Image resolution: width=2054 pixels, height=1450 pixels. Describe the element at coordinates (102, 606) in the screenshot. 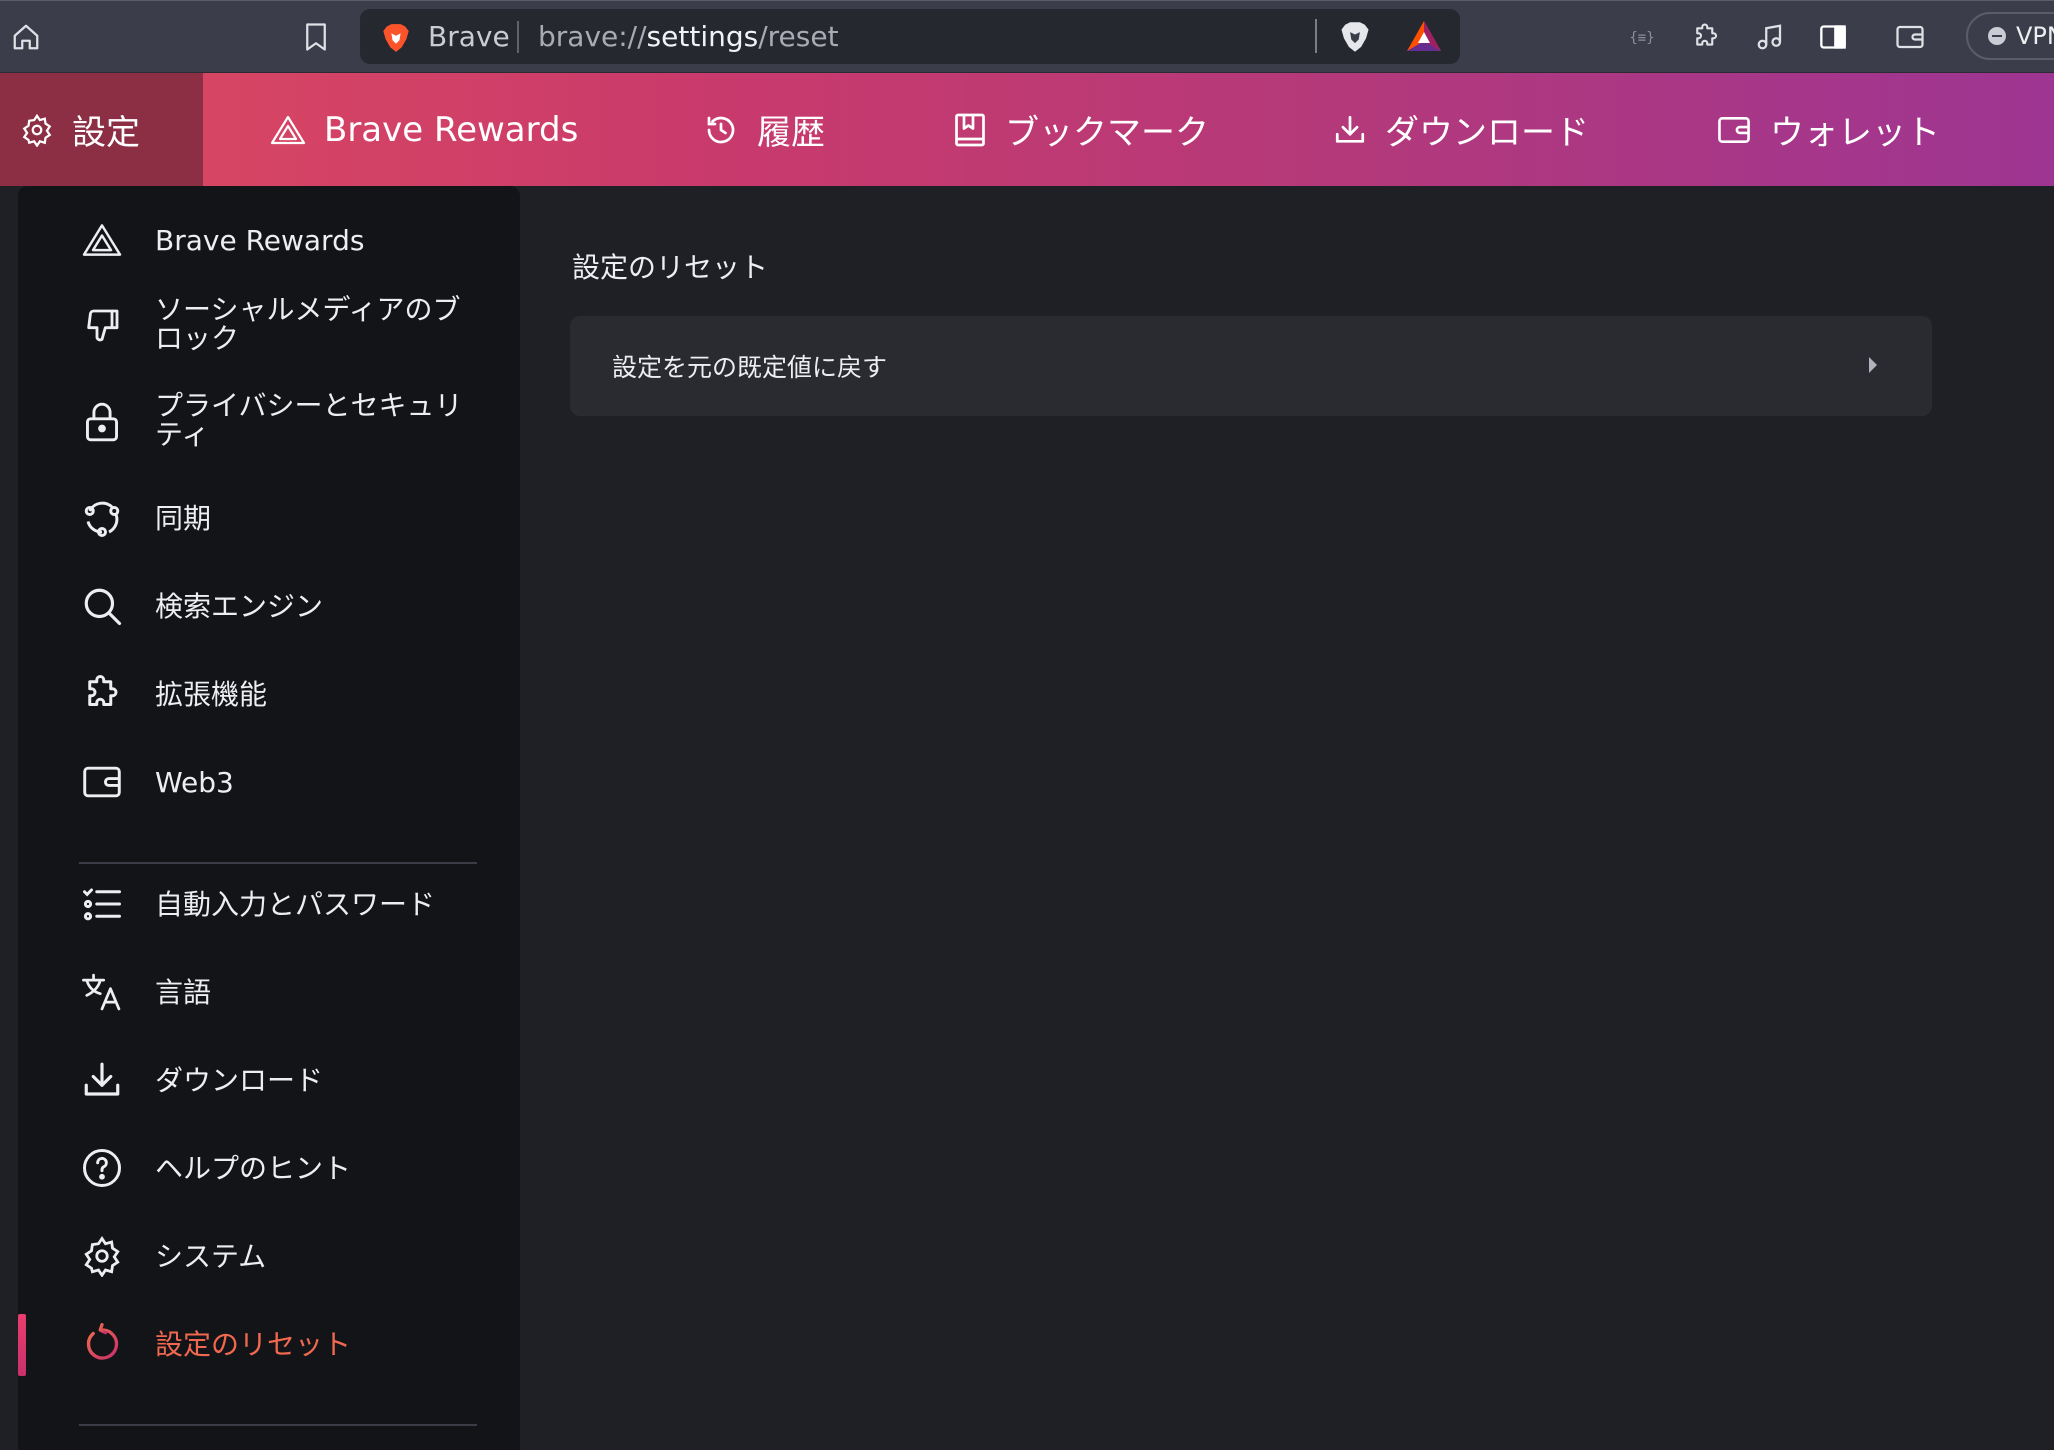

I see `search-icon` at that location.